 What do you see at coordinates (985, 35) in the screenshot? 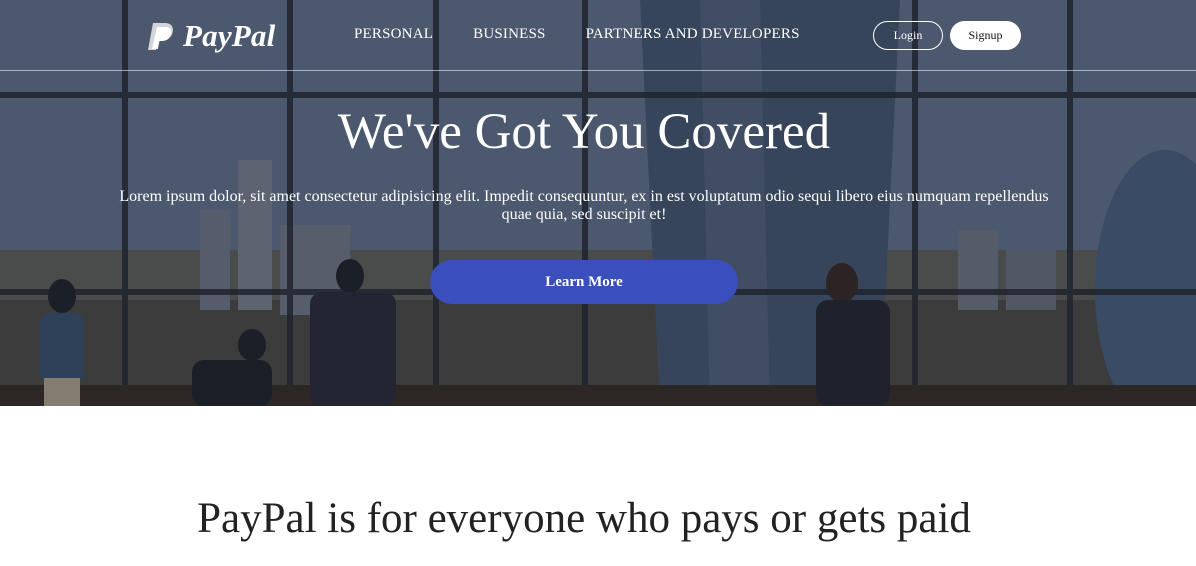
I see `signup-button: Signup` at bounding box center [985, 35].